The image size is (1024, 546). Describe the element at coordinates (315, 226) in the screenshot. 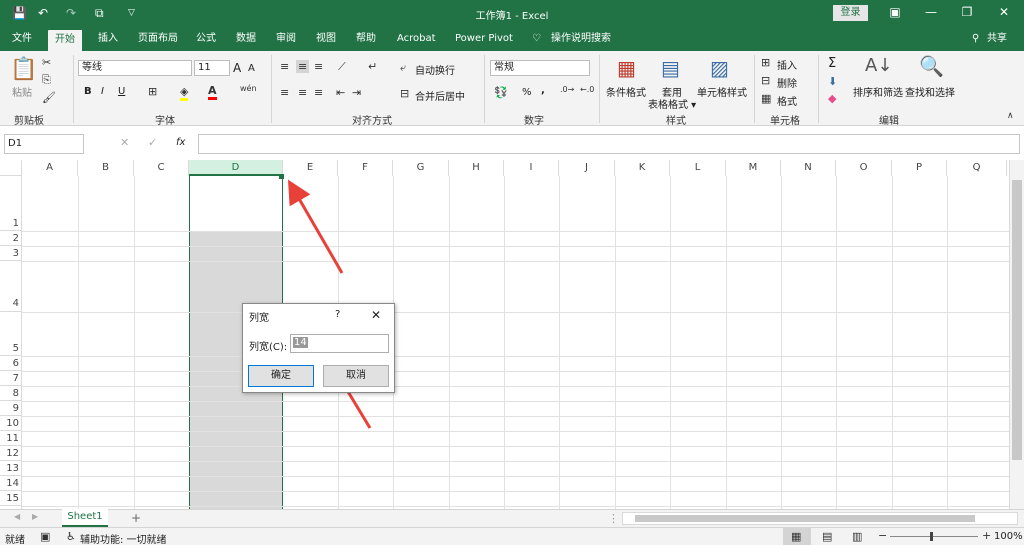

I see `arrow-to-column-border` at that location.